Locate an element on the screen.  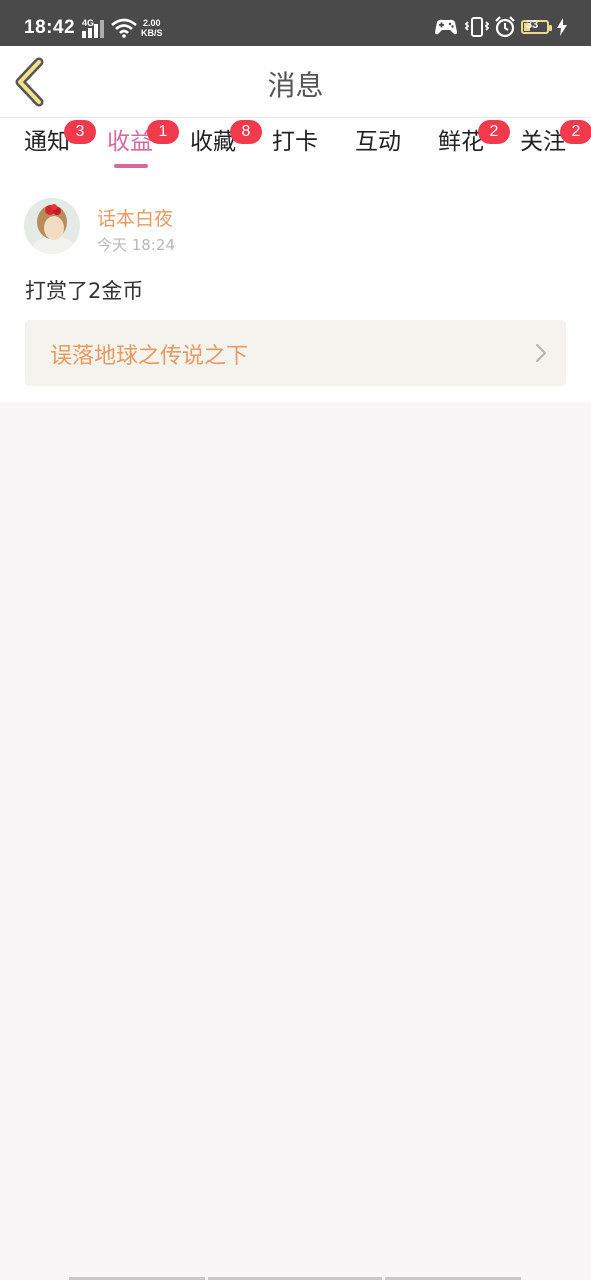
book-title: 误落地球之传说之下 is located at coordinates (149, 356).